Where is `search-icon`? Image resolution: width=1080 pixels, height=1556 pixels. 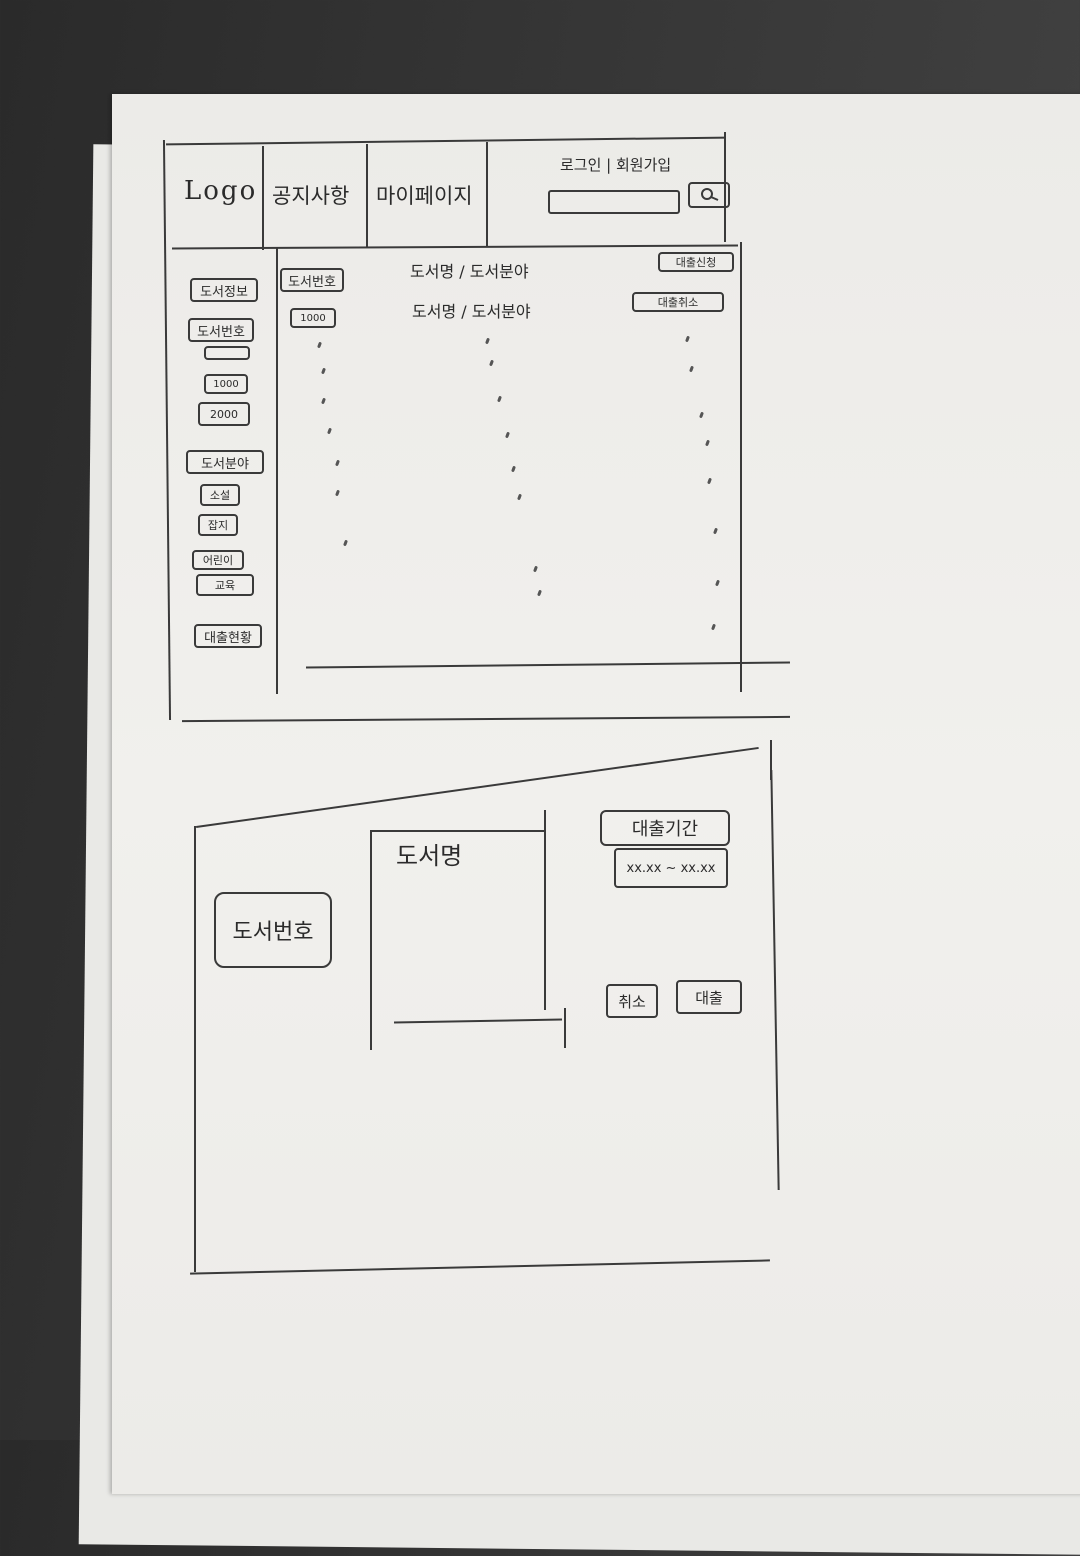 search-icon is located at coordinates (710, 194).